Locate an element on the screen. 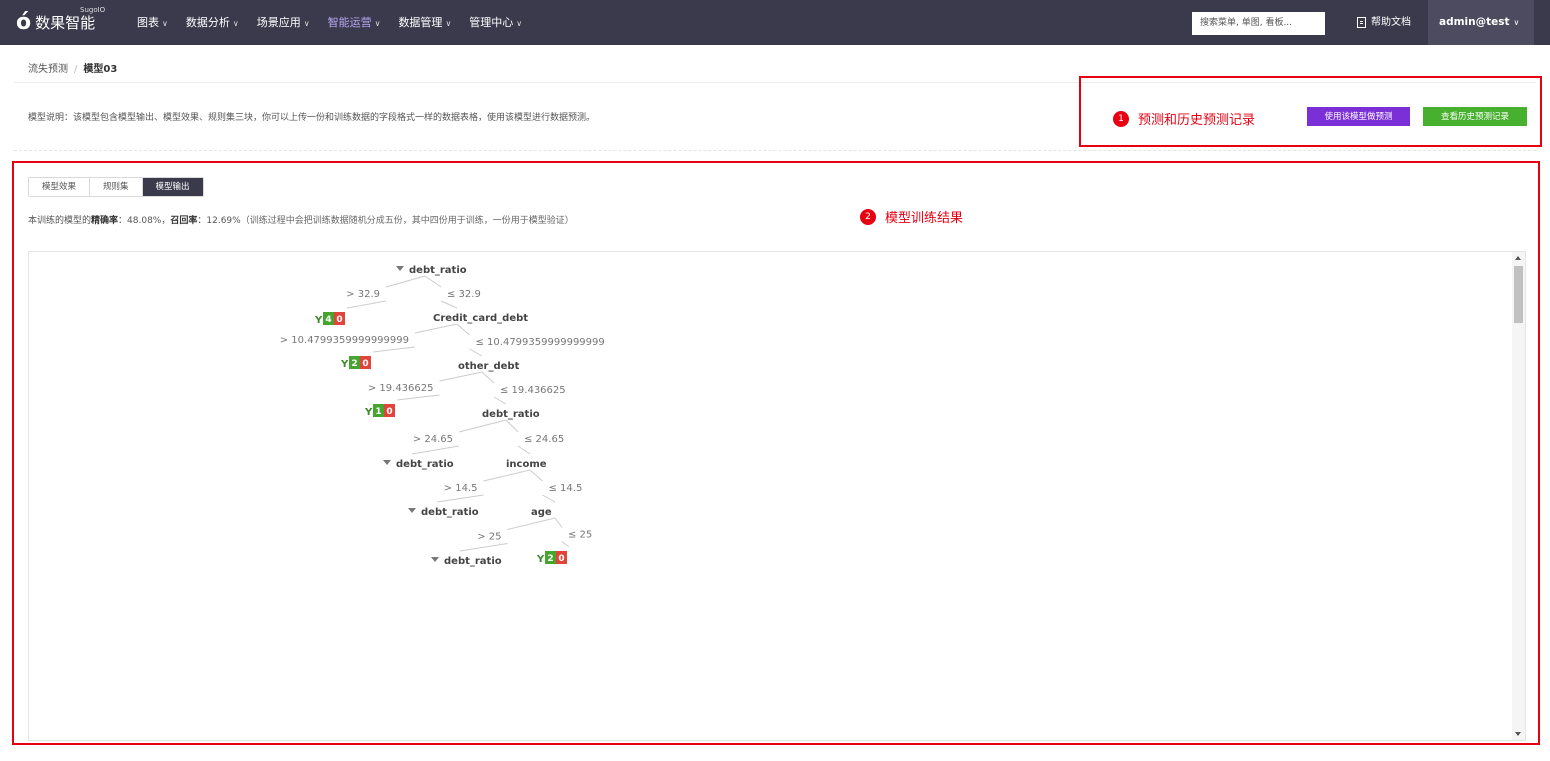 This screenshot has height=761, width=1550. nav-item-admin-center: 管理中心 ∨ is located at coordinates (495, 22).